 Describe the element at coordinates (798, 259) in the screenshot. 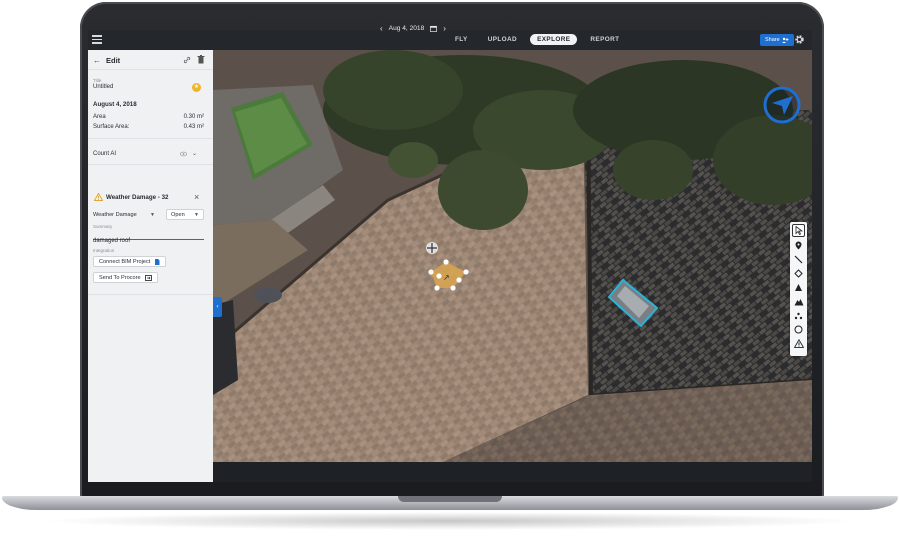

I see `line-tool-icon` at that location.